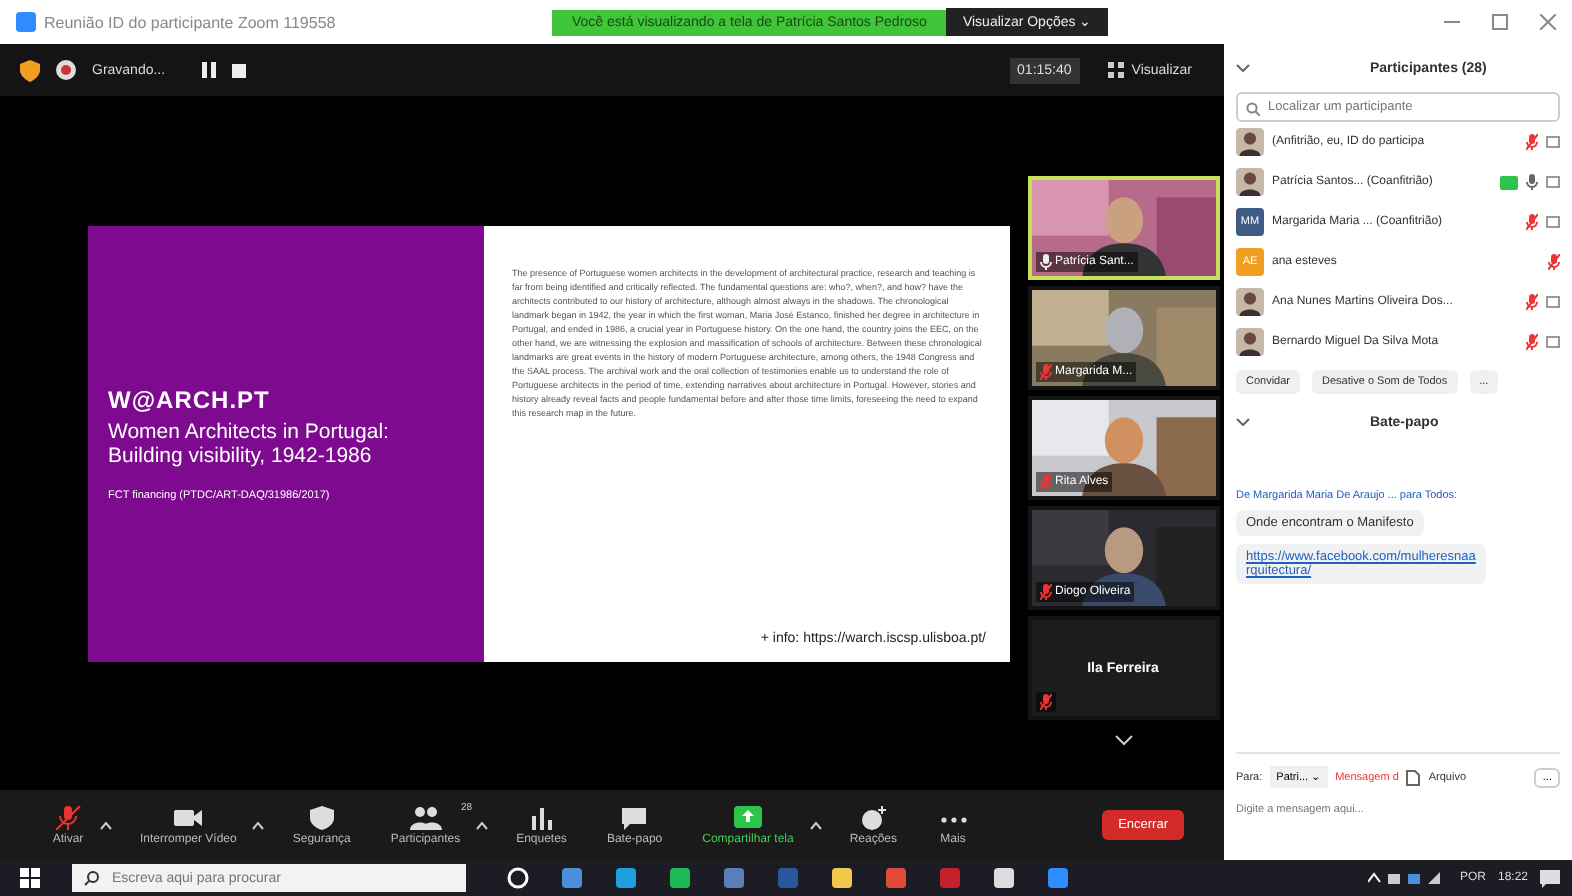 This screenshot has height=896, width=1572. I want to click on maximize-icon, so click(1500, 22).